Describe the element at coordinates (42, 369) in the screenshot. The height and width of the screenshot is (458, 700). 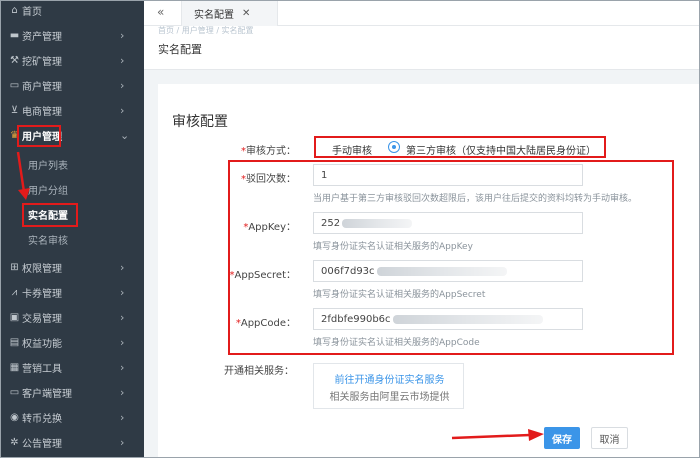
I see `sidebar-item-label: 营销工具` at that location.